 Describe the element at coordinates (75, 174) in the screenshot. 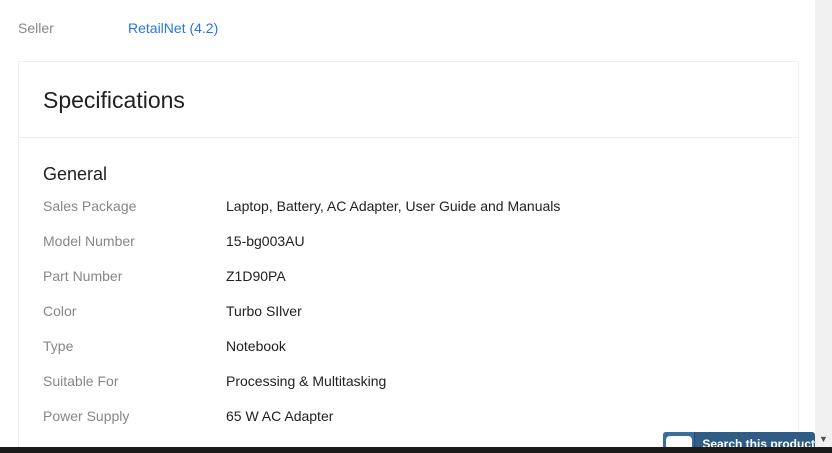

I see `spec-group-title: General` at that location.